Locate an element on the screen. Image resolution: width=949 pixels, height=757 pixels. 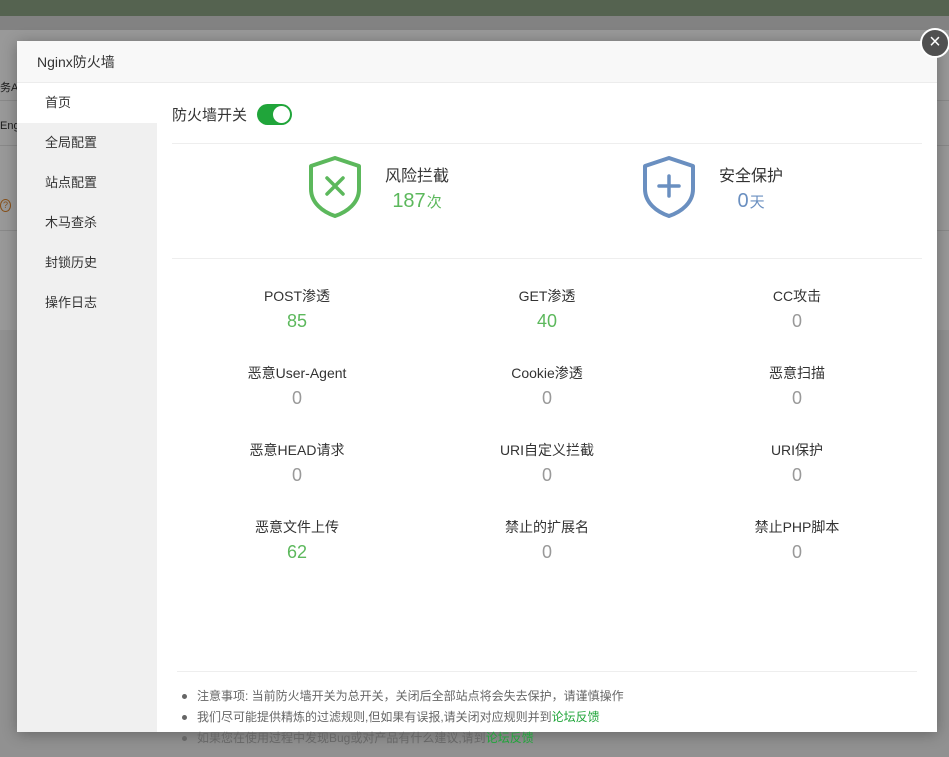
protection-value: 0天 is located at coordinates (751, 201).